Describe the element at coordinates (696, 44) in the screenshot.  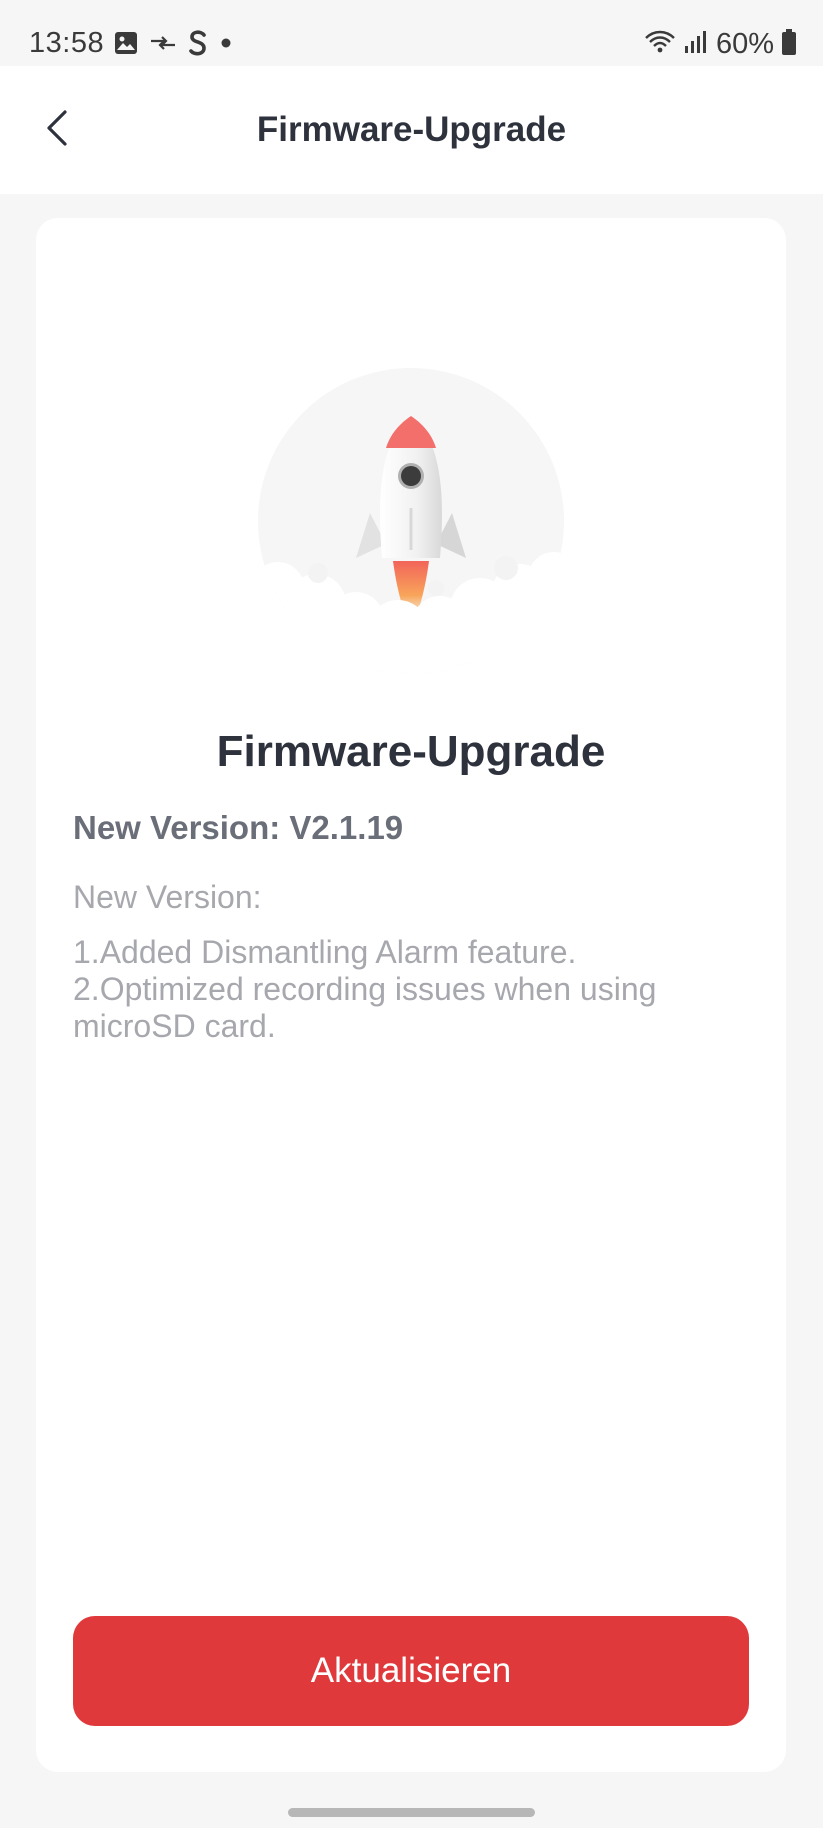
I see `signal-icon` at that location.